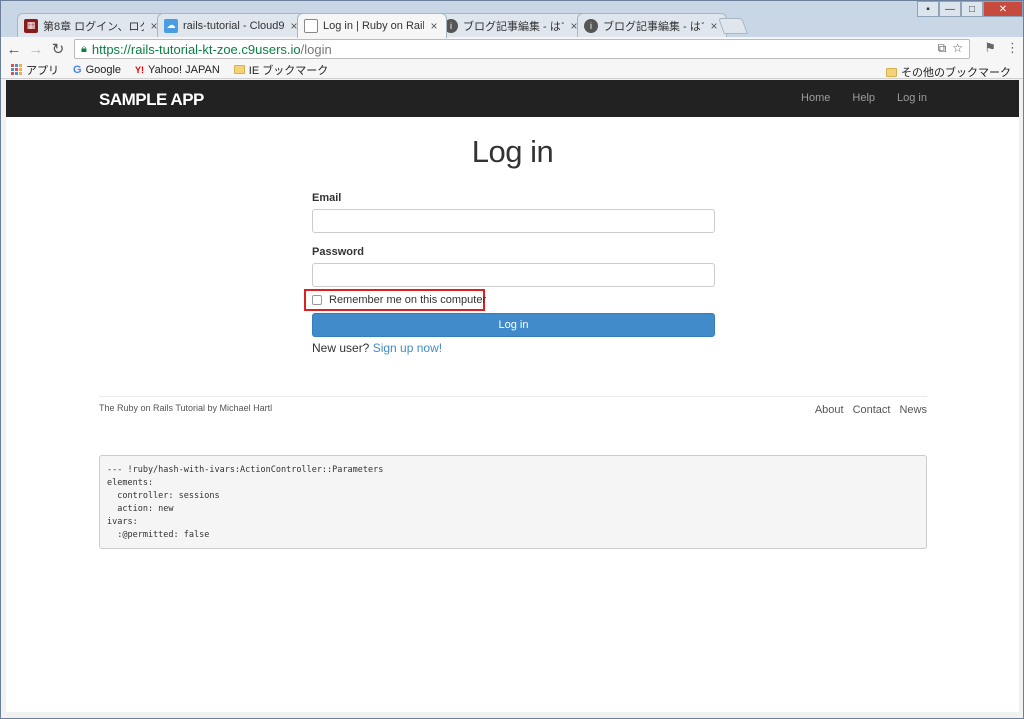 The height and width of the screenshot is (719, 1024). Describe the element at coordinates (942, 48) in the screenshot. I see `translate-icon: ⧉` at that location.